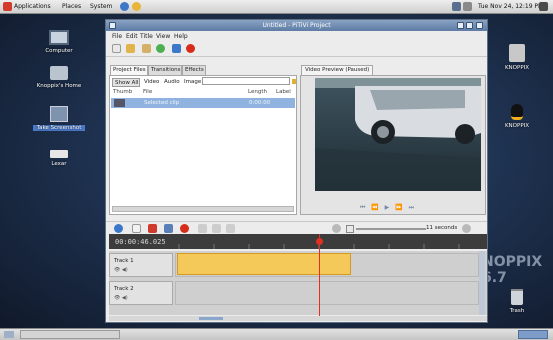 The image size is (553, 340). I want to click on cut-icon, so click(152, 228).